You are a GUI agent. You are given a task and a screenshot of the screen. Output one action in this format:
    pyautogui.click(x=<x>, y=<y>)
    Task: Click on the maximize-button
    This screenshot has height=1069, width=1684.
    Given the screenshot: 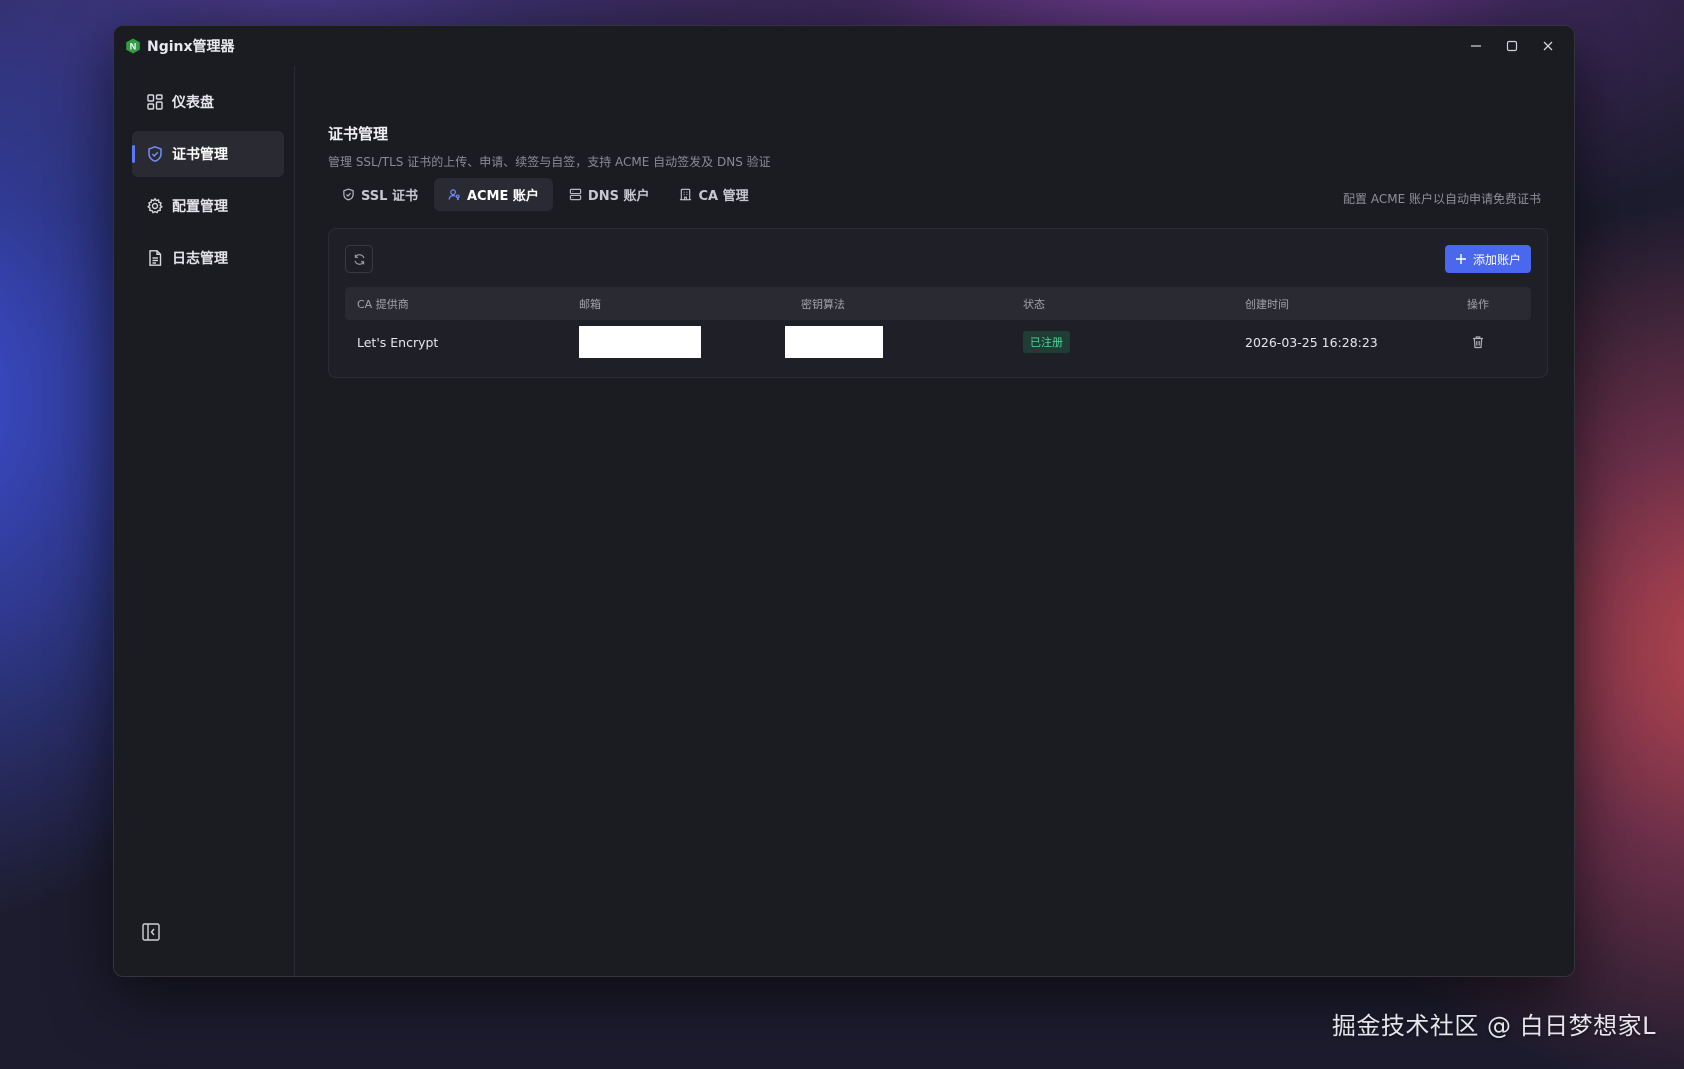 What is the action you would take?
    pyautogui.click(x=1512, y=46)
    